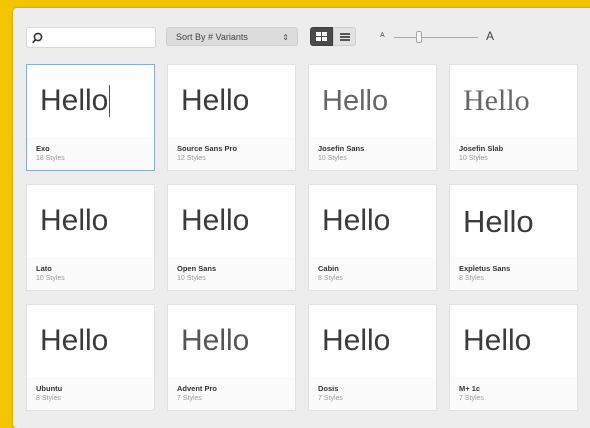  What do you see at coordinates (285, 37) in the screenshot?
I see `chevron-updown-icon: ⇕` at bounding box center [285, 37].